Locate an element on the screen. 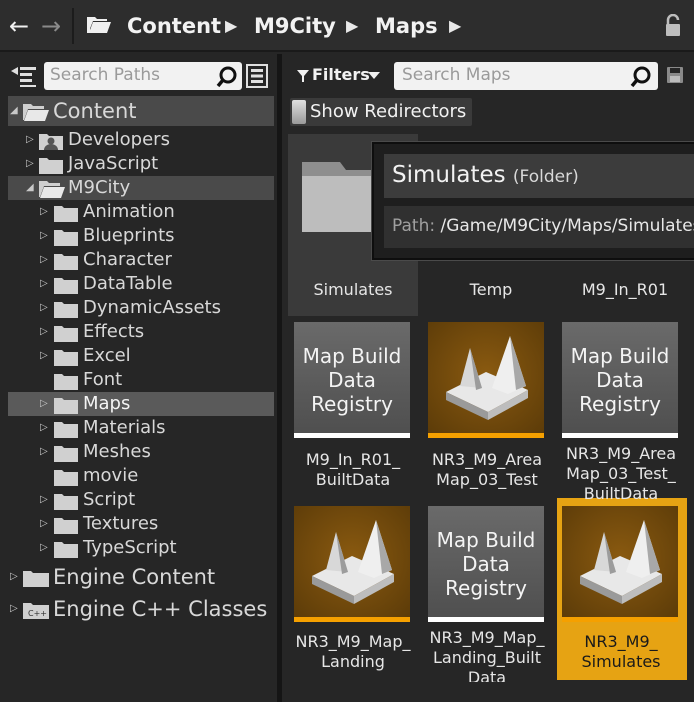 The width and height of the screenshot is (694, 702). save-search-icon is located at coordinates (675, 75).